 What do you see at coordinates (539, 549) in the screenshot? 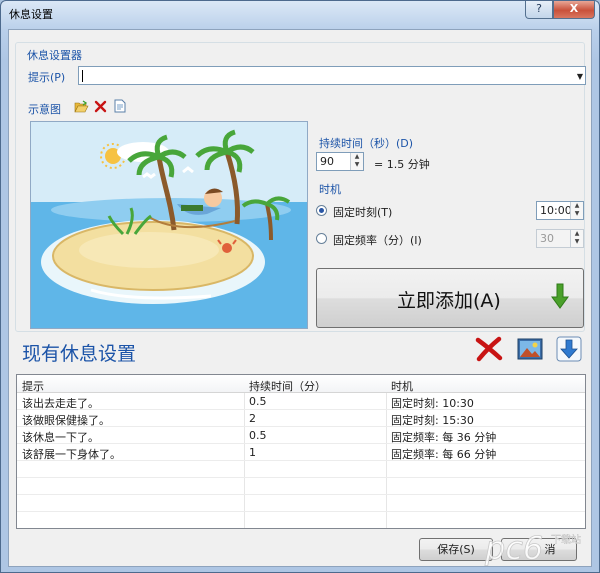
I see `cancel-button: 消` at bounding box center [539, 549].